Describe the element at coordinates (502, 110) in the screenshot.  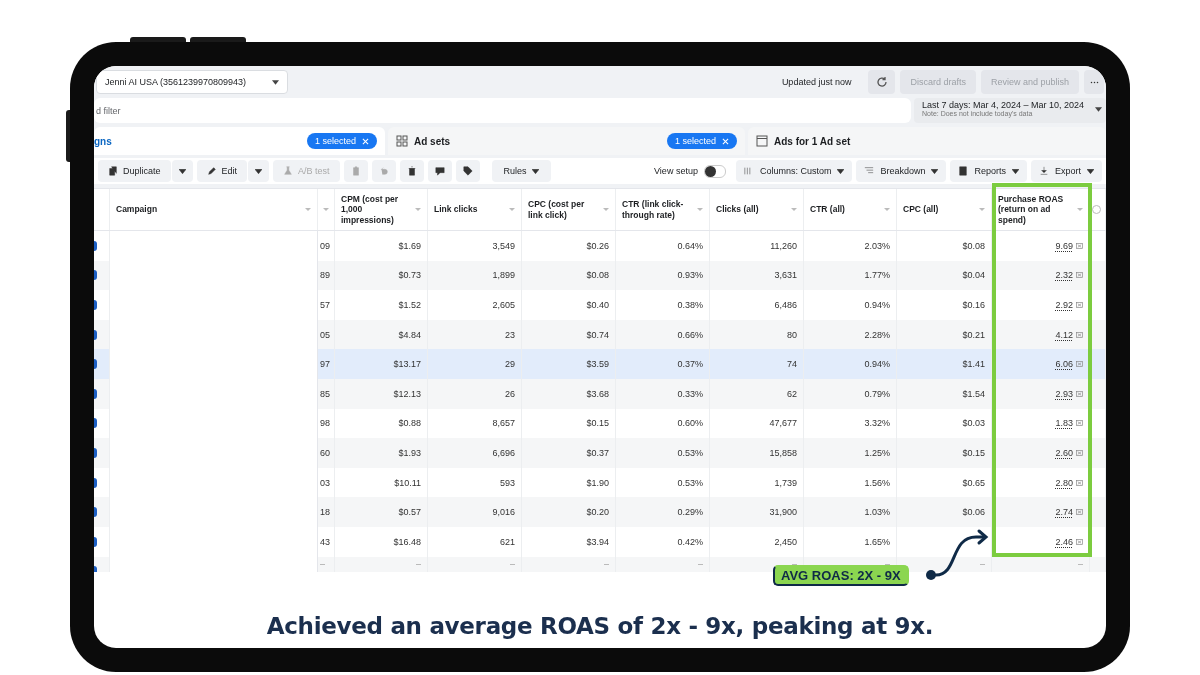
I see `search-field: d filter` at that location.